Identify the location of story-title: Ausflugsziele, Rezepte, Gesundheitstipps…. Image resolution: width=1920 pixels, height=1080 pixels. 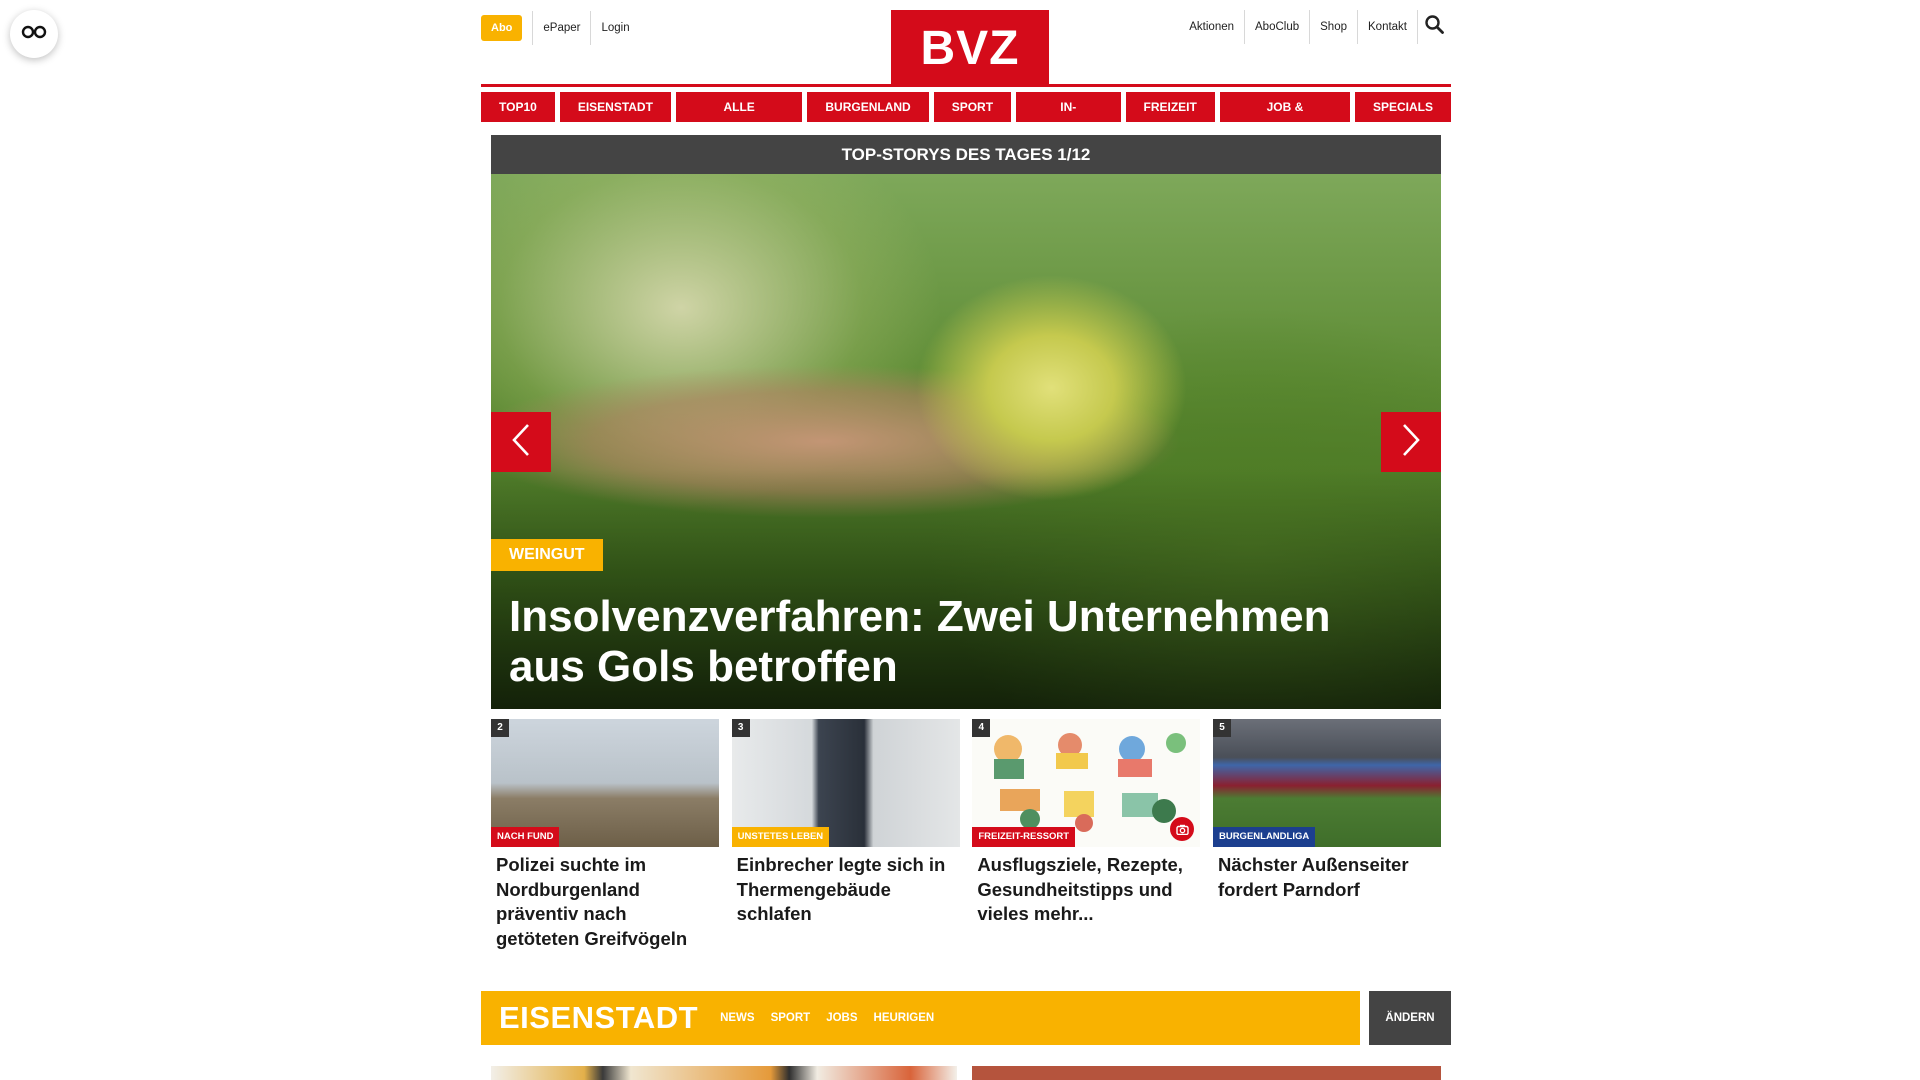
(1086, 887).